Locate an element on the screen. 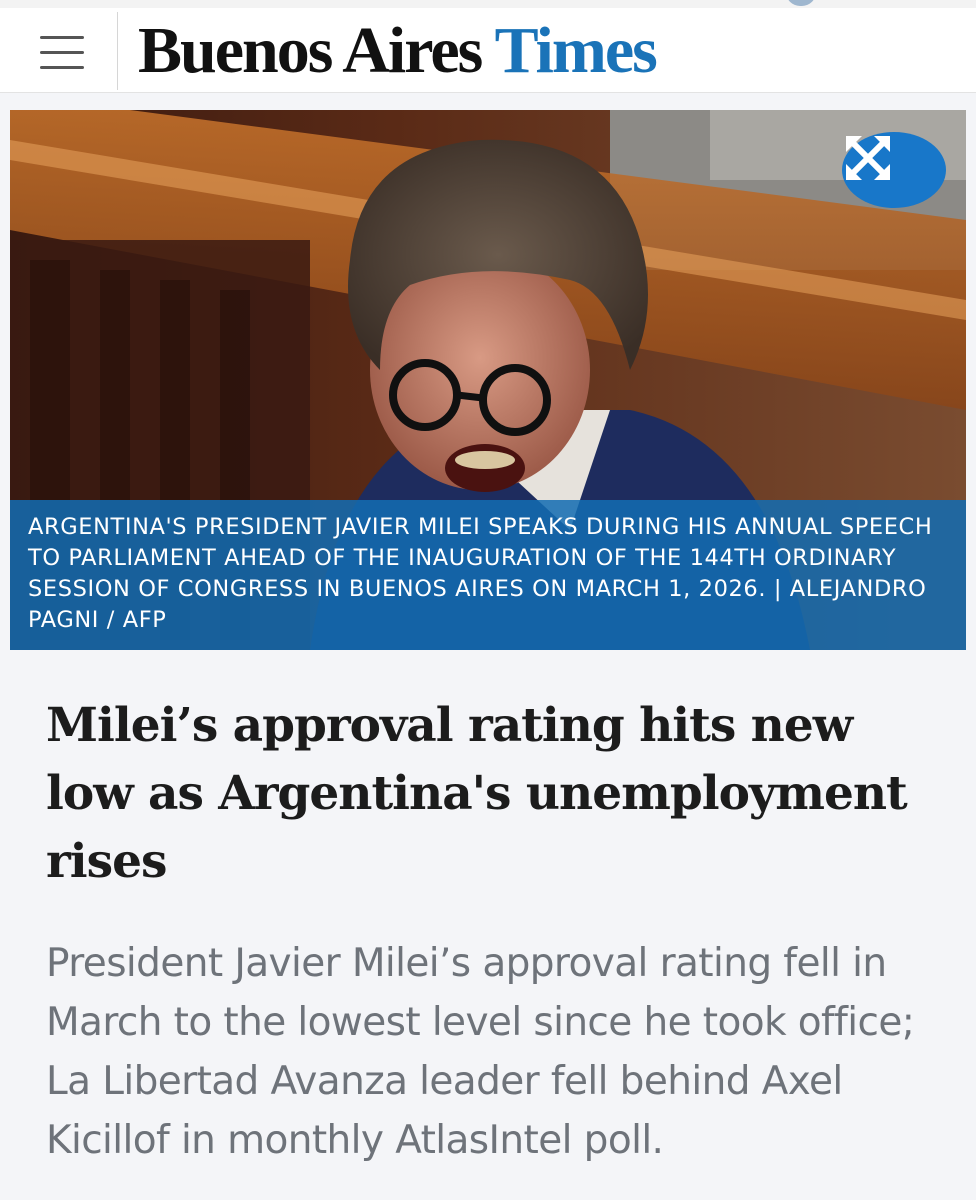  expand-arrows-icon is located at coordinates (868, 158).